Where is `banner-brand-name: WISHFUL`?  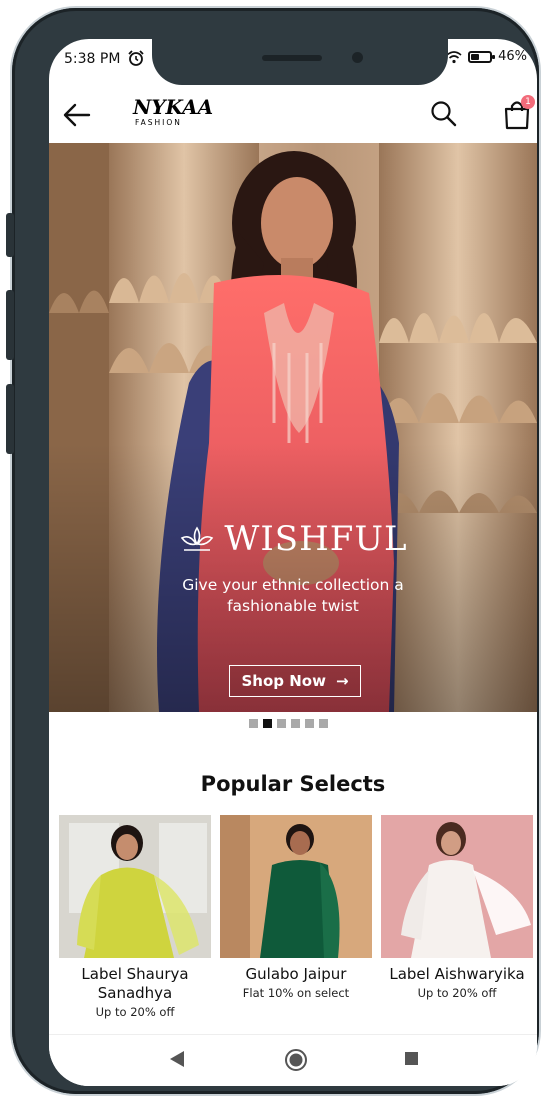
banner-brand-name: WISHFUL is located at coordinates (316, 539).